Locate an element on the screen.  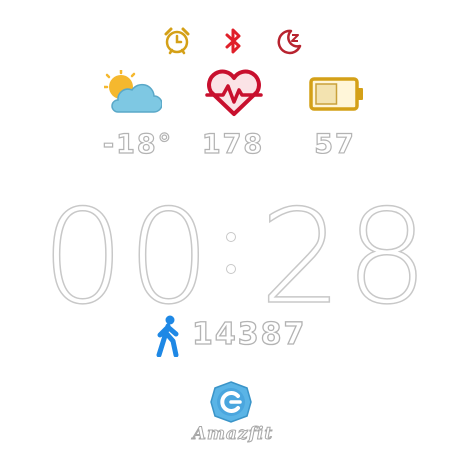
heart-pulse-icon is located at coordinates (234, 93).